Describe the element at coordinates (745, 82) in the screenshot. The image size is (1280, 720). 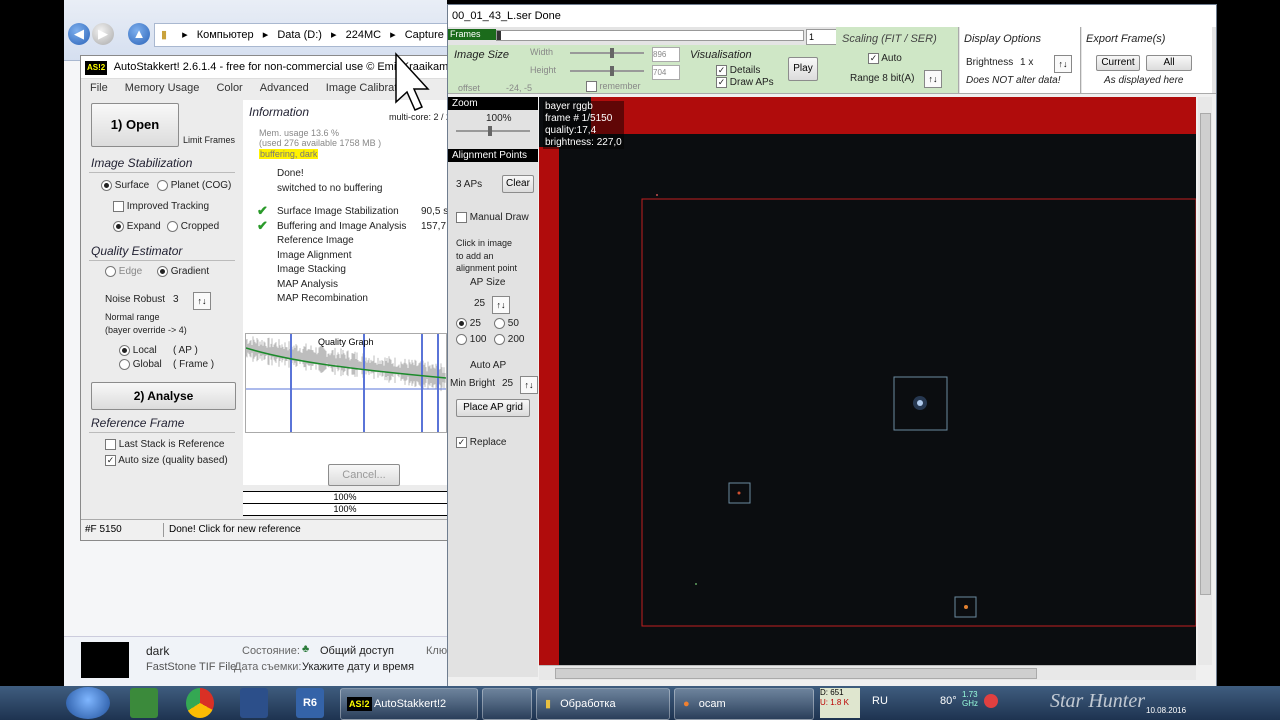
I see `draw-aps-checkbox: ✓ Draw APs` at that location.